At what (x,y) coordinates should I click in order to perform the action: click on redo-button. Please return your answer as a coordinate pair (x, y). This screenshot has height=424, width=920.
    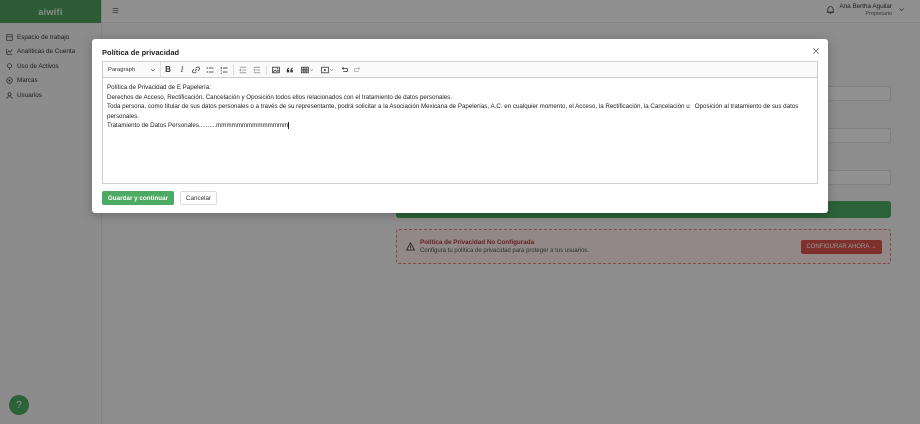
    Looking at the image, I should click on (358, 70).